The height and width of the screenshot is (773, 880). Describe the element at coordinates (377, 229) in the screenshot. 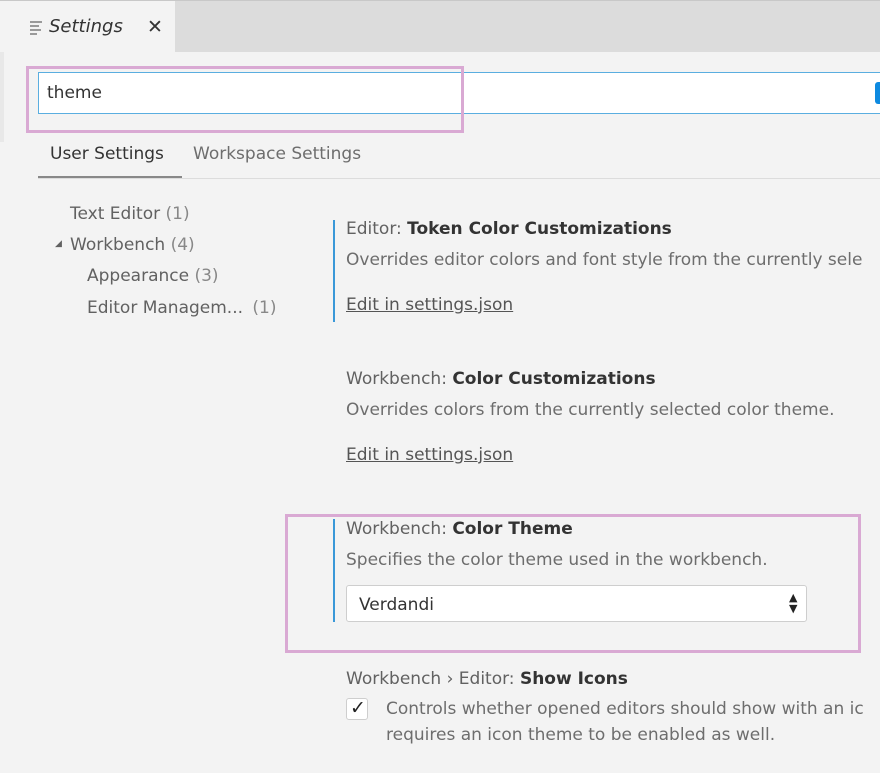

I see `setting-category: Editor:` at that location.